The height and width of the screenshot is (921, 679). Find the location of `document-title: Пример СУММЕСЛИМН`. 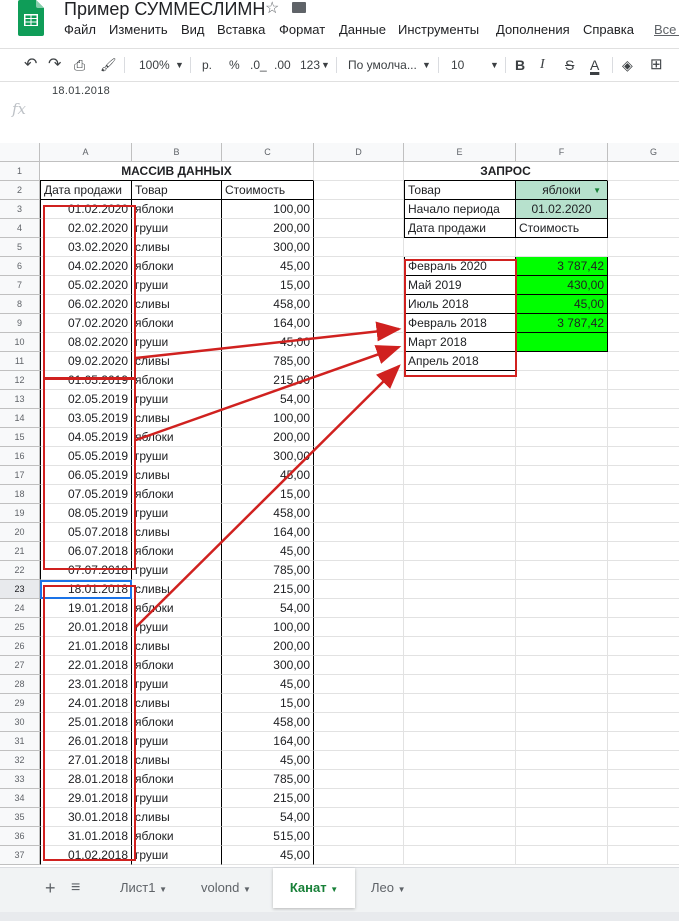

document-title: Пример СУММЕСЛИМН is located at coordinates (164, 10).